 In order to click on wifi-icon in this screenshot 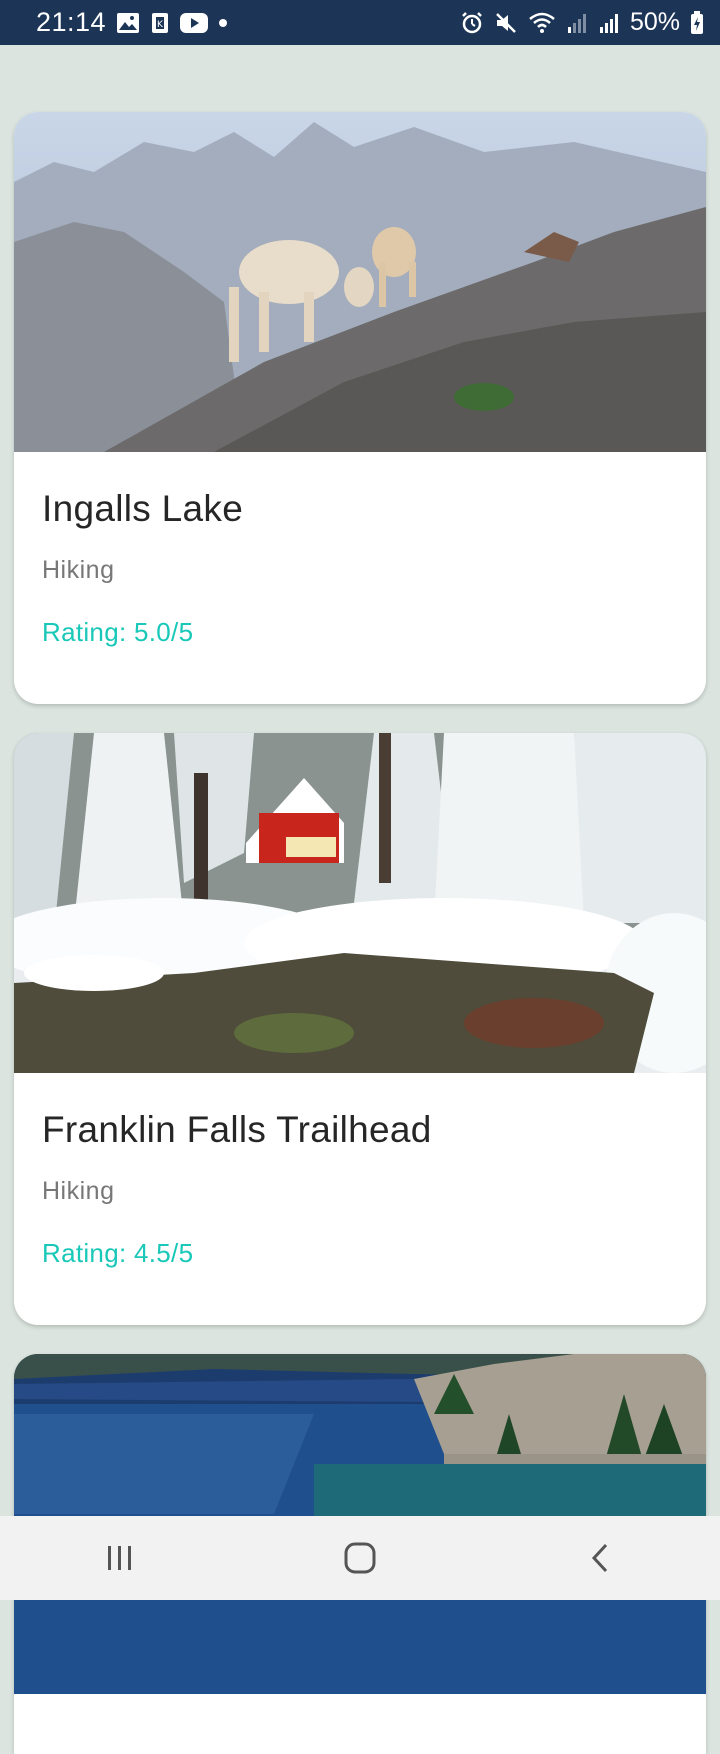, I will do `click(542, 23)`.